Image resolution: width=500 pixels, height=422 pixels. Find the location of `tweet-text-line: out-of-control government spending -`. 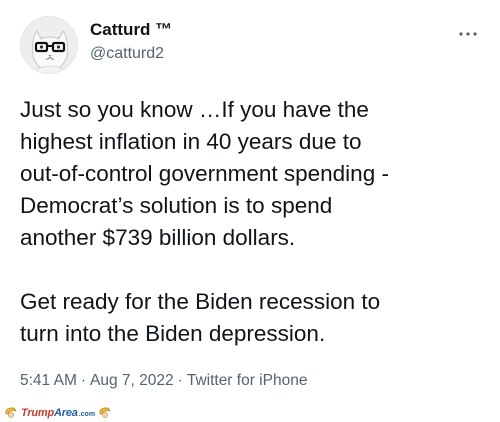

tweet-text-line: out-of-control government spending - is located at coordinates (204, 173).